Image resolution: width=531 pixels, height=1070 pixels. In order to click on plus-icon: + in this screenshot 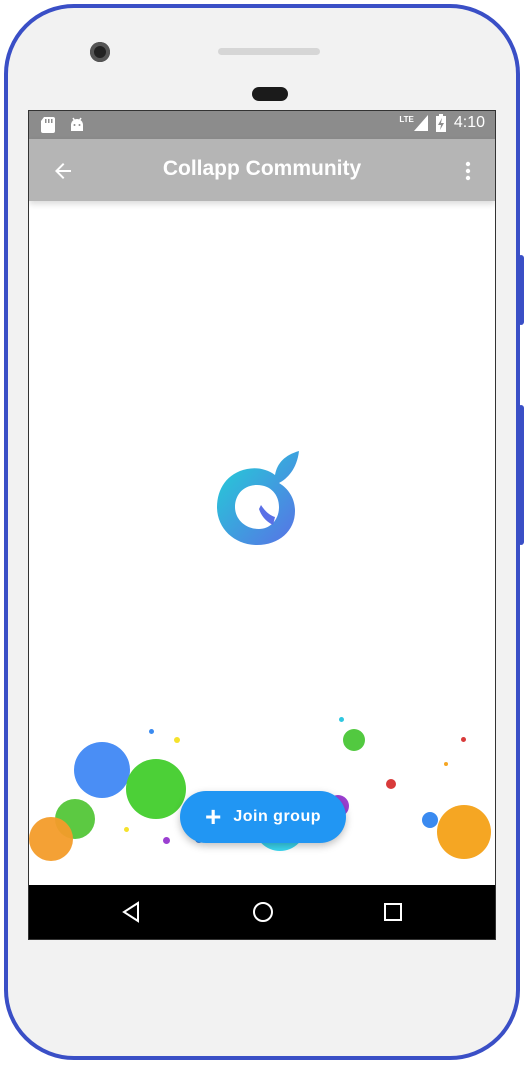, I will do `click(213, 816)`.